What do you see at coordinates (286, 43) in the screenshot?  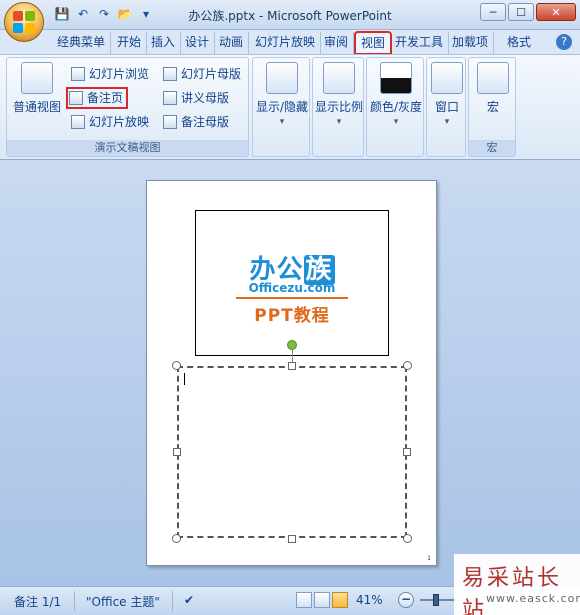 I see `tab-slide-show: 幻灯片放映` at bounding box center [286, 43].